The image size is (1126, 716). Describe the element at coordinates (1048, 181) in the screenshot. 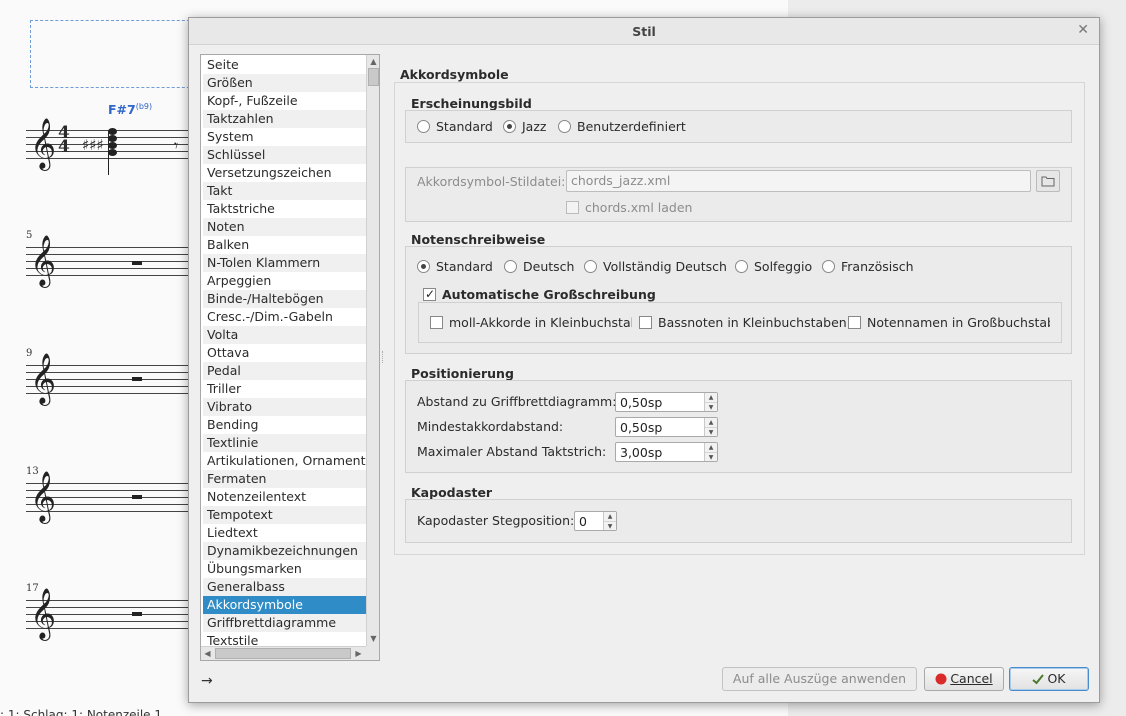

I see `browse-folder-button` at that location.